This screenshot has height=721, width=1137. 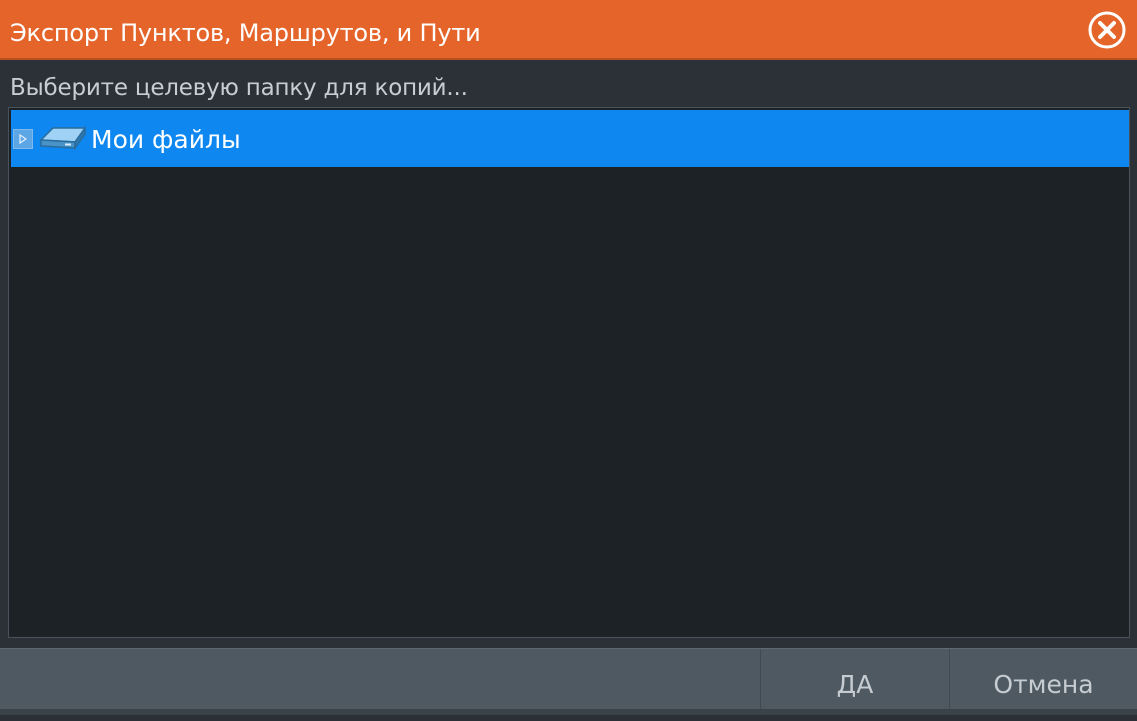 I want to click on expand-arrow-icon, so click(x=23, y=139).